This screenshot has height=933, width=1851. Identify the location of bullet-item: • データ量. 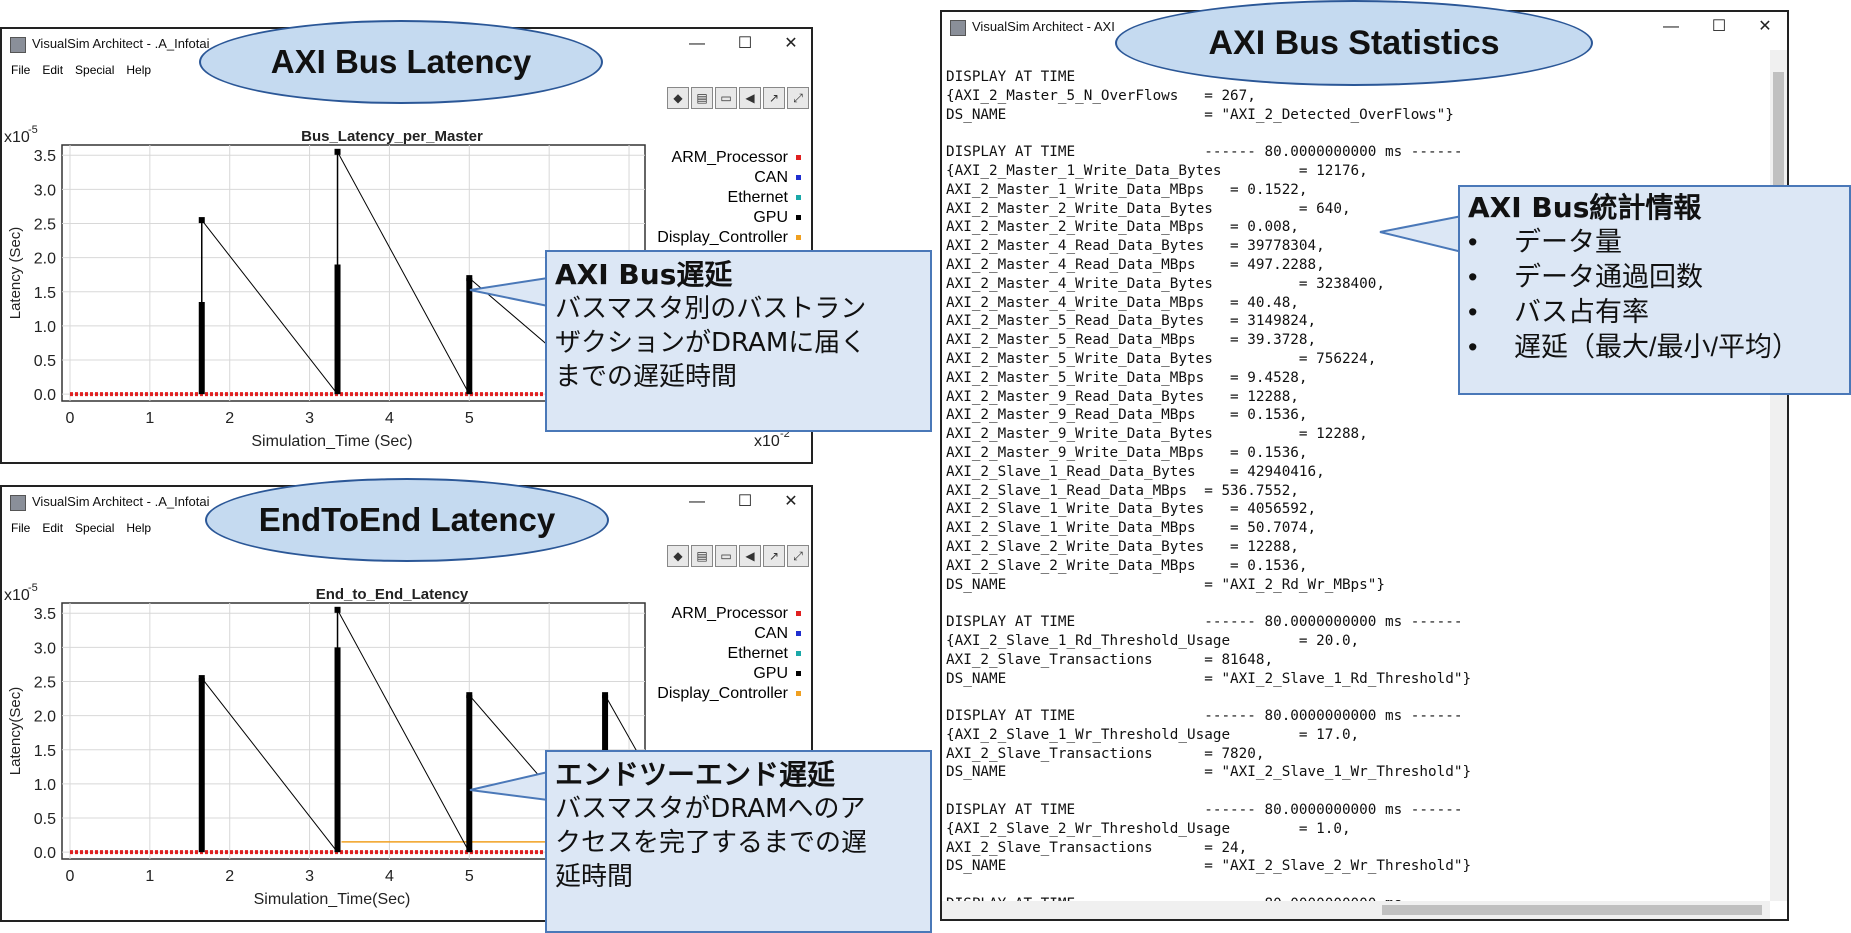
(1545, 242).